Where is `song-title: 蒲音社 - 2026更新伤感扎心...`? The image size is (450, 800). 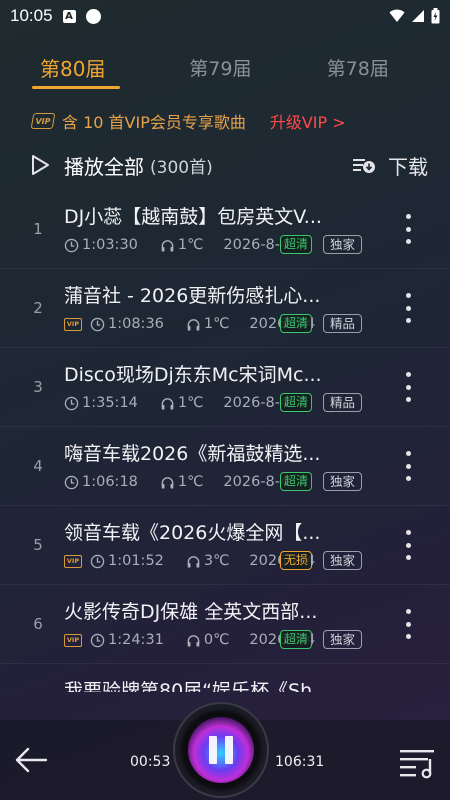
song-title: 蒲音社 - 2026更新伤感扎心... is located at coordinates (218, 294).